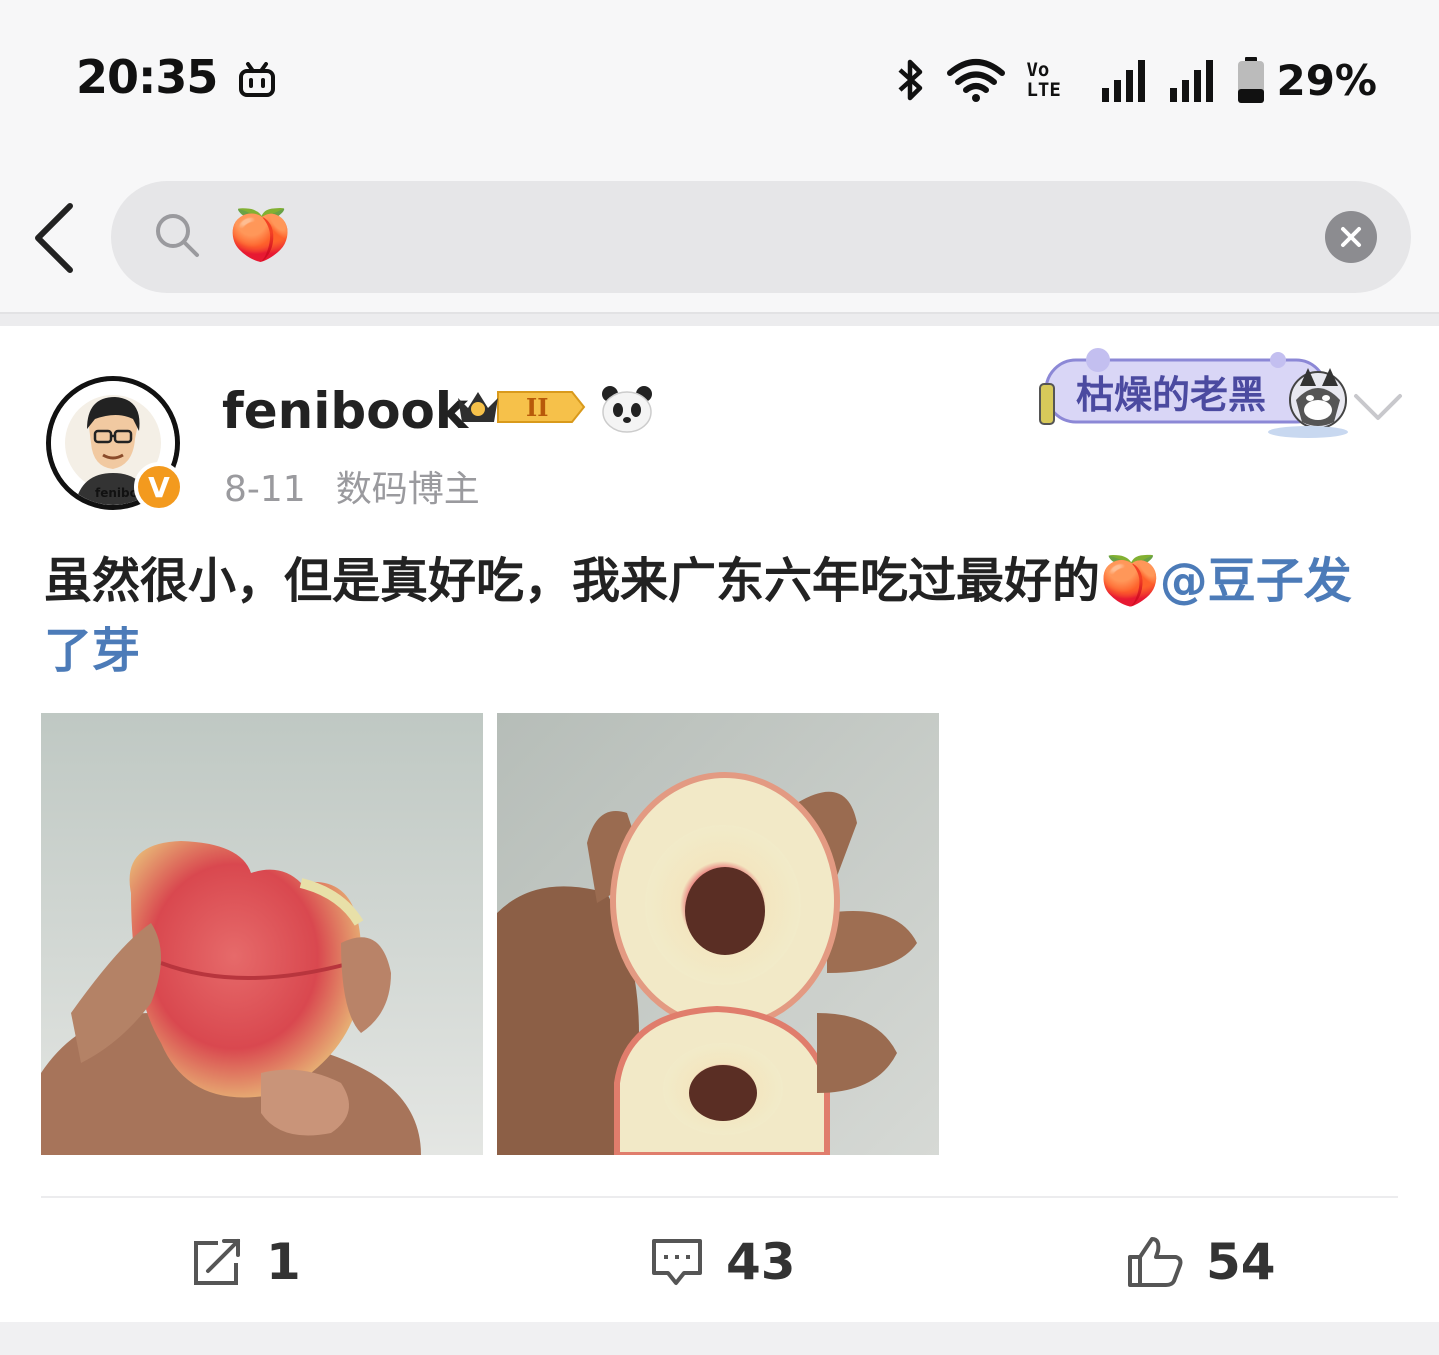  What do you see at coordinates (1326, 80) in the screenshot?
I see `battery-percentage: 29%` at bounding box center [1326, 80].